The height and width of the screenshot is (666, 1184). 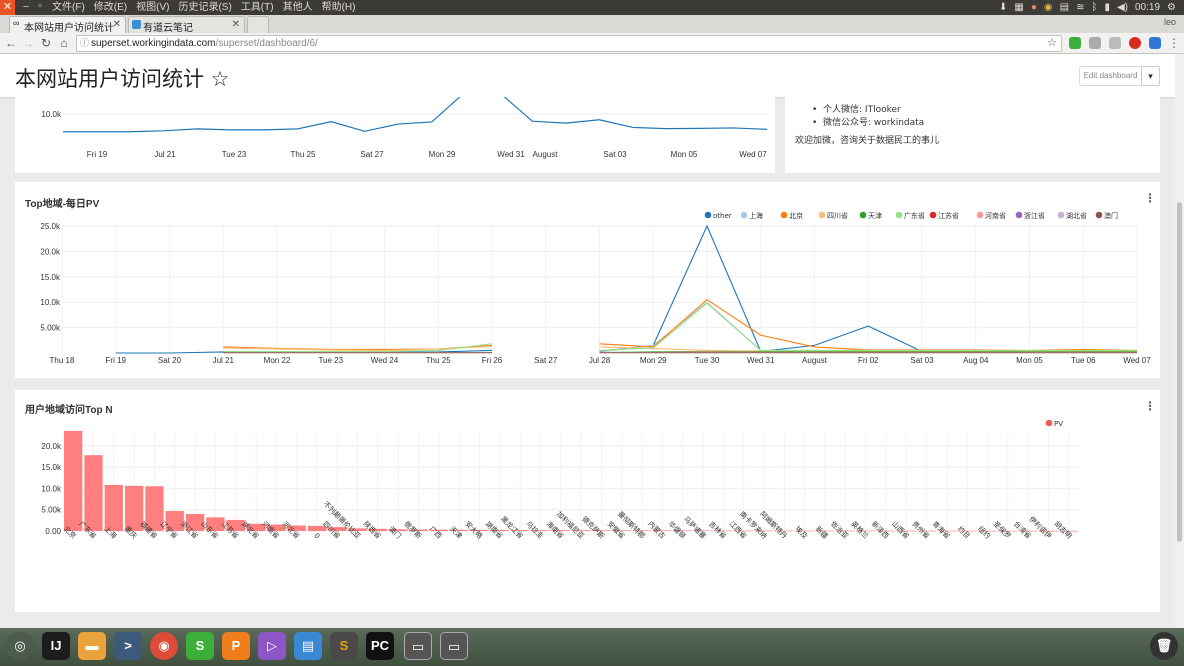 I want to click on wifi-icon: ≋, so click(x=1080, y=7).